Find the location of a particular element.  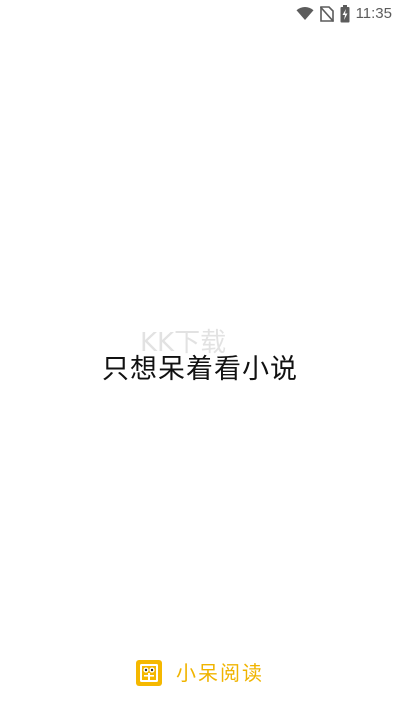

splash-tagline: 只想呆着看小说 is located at coordinates (200, 369).